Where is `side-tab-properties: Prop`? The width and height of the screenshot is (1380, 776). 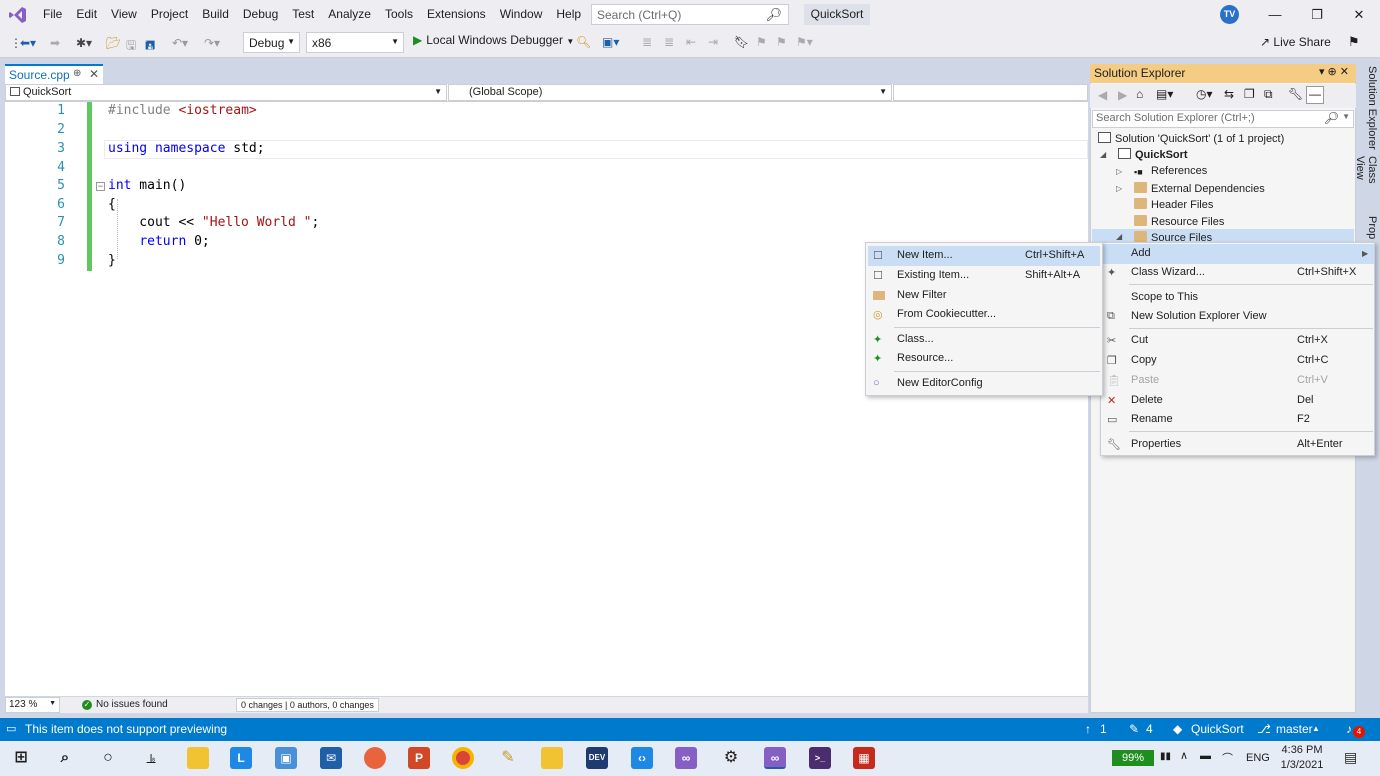
side-tab-properties: Prop is located at coordinates (1368, 230).